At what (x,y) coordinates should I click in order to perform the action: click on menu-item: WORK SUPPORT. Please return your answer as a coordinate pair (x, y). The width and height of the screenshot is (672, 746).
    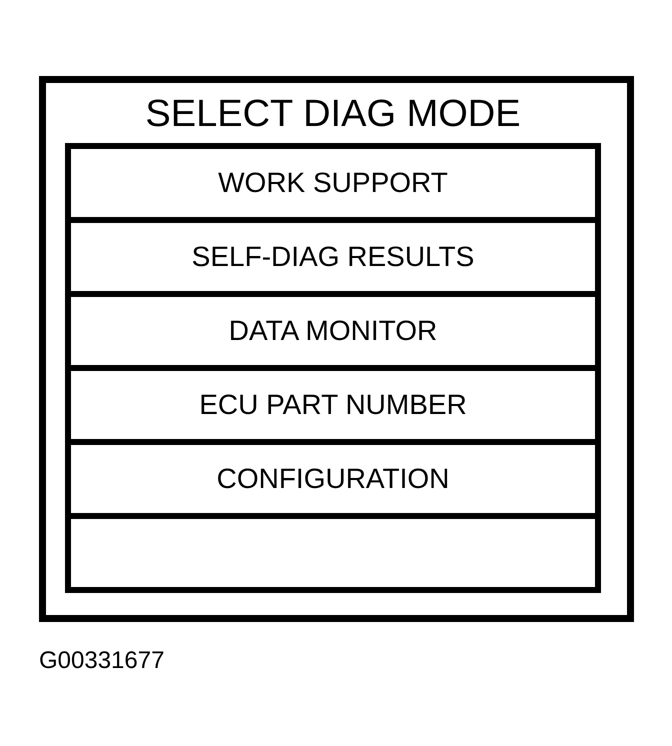
    Looking at the image, I should click on (333, 183).